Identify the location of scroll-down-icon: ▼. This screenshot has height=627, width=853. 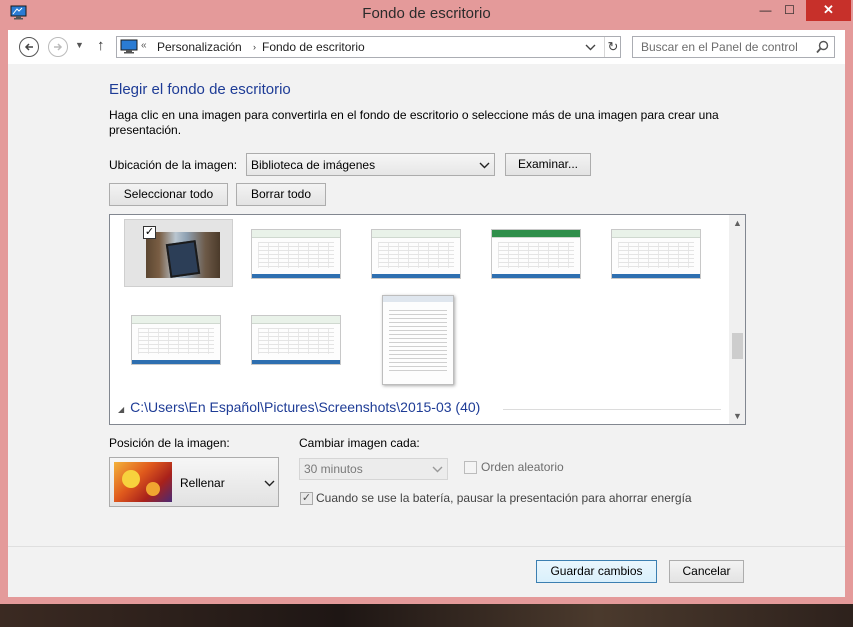
(737, 416).